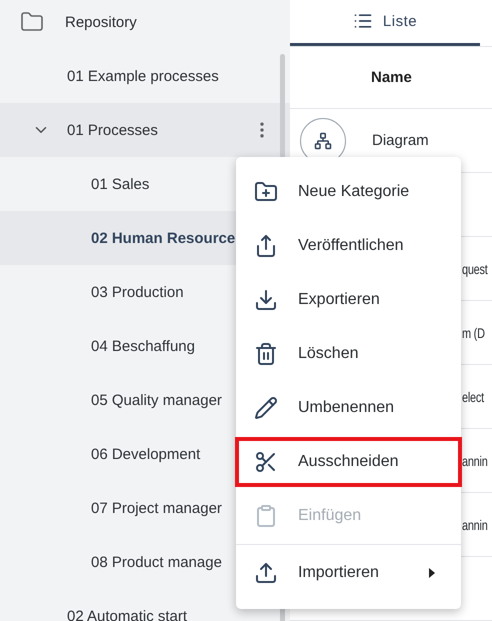  I want to click on tab: Liste, so click(385, 23).